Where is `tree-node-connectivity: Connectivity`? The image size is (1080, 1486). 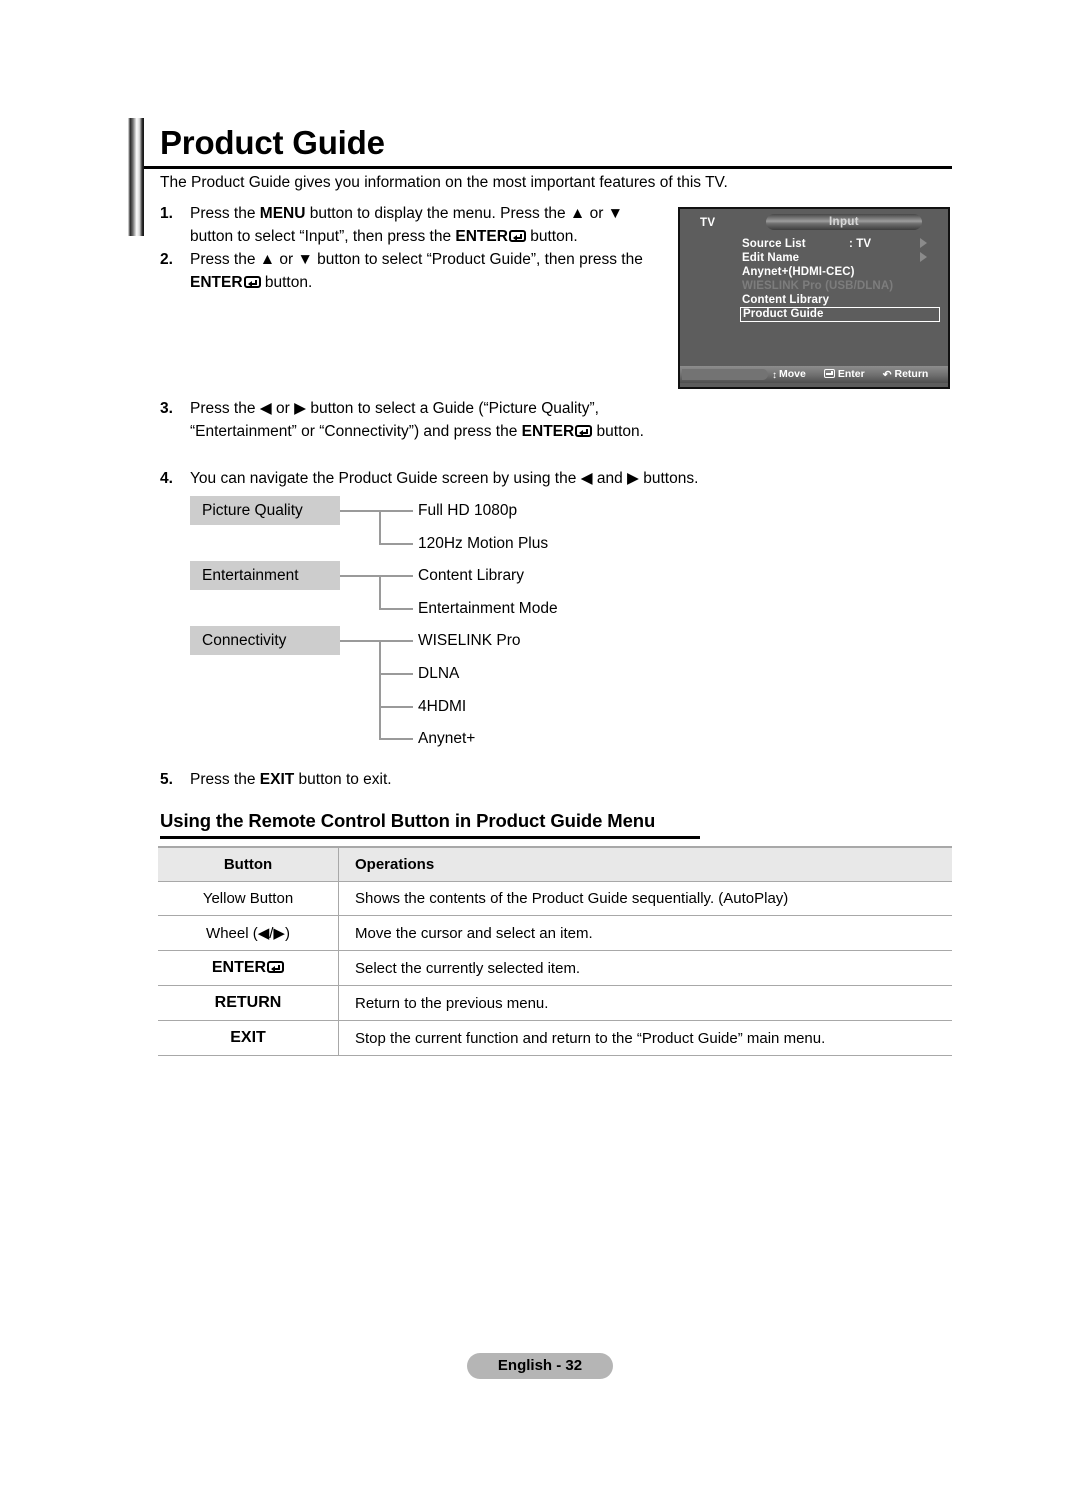
tree-node-connectivity: Connectivity is located at coordinates (265, 640).